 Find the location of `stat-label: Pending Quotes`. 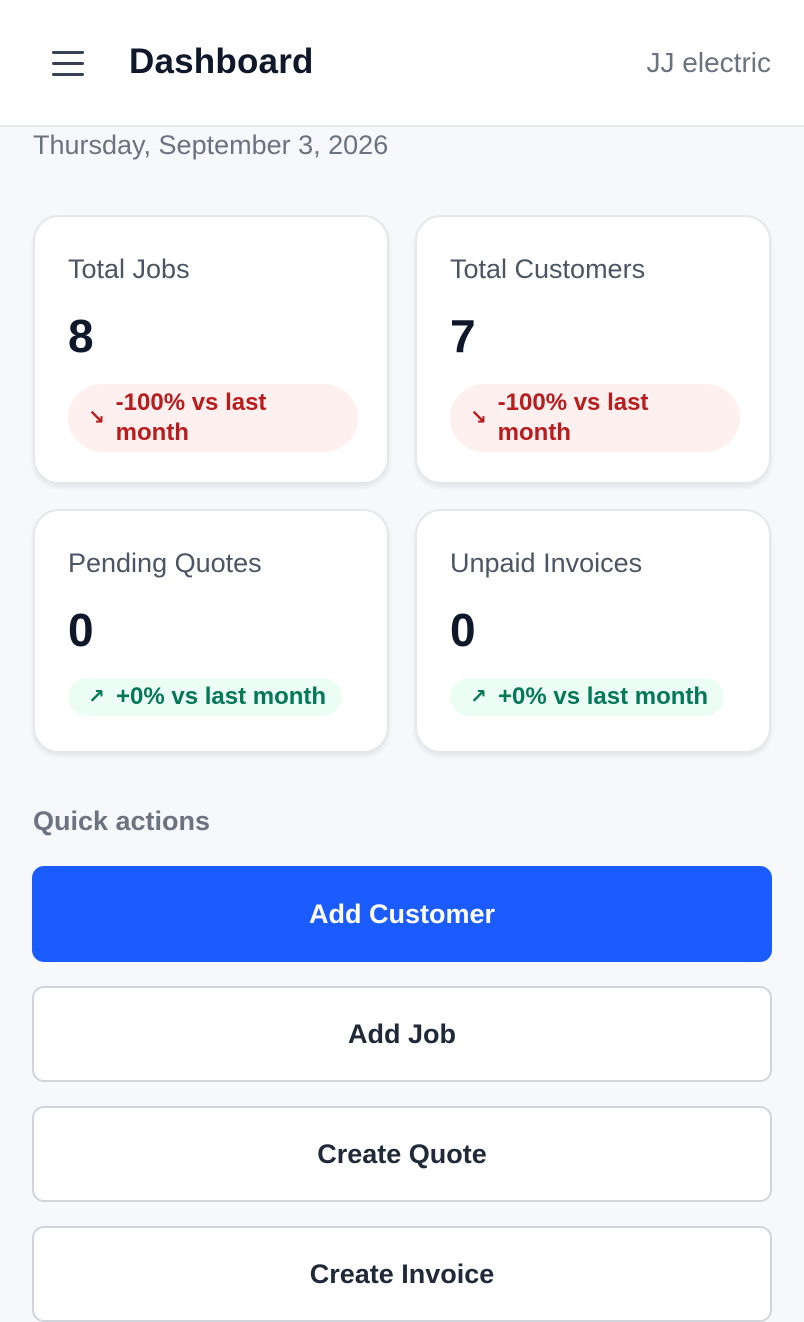

stat-label: Pending Quotes is located at coordinates (165, 563).